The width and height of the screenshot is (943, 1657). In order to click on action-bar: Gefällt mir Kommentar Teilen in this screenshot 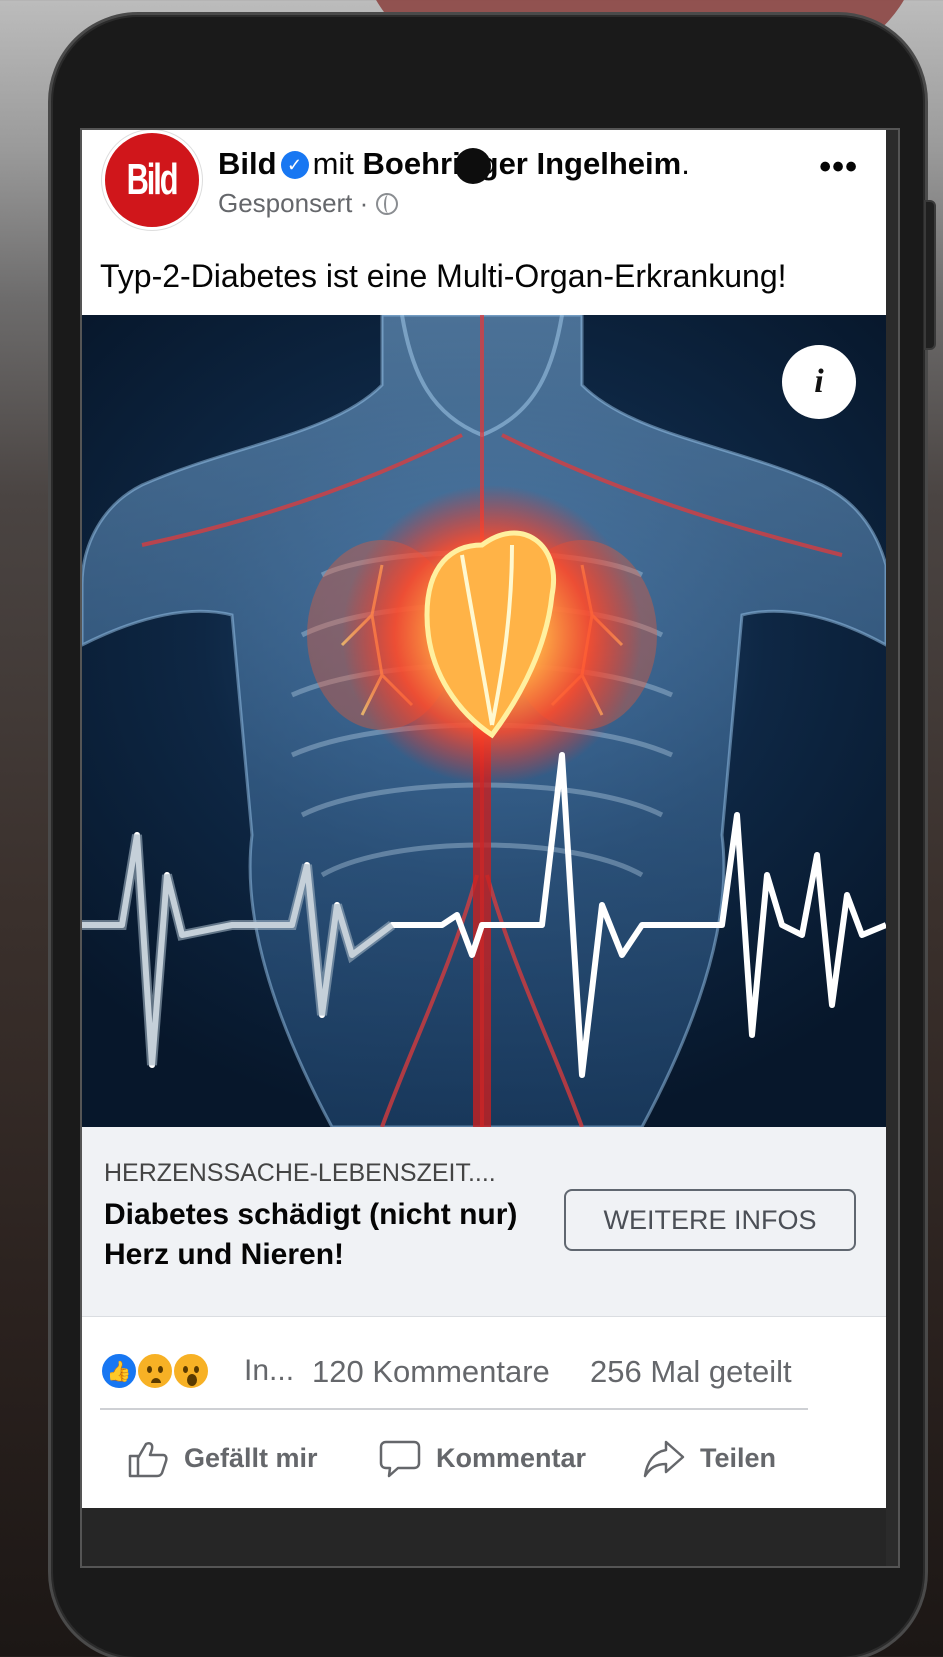, I will do `click(484, 1460)`.